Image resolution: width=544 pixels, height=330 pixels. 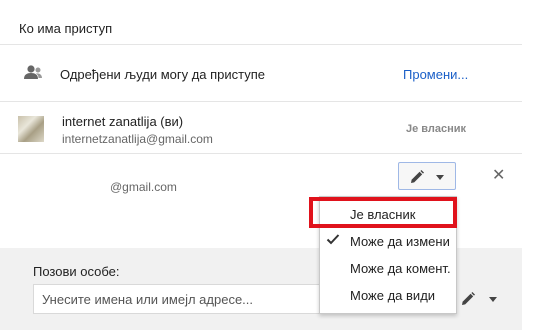 What do you see at coordinates (427, 176) in the screenshot?
I see `permission-dropdown-button` at bounding box center [427, 176].